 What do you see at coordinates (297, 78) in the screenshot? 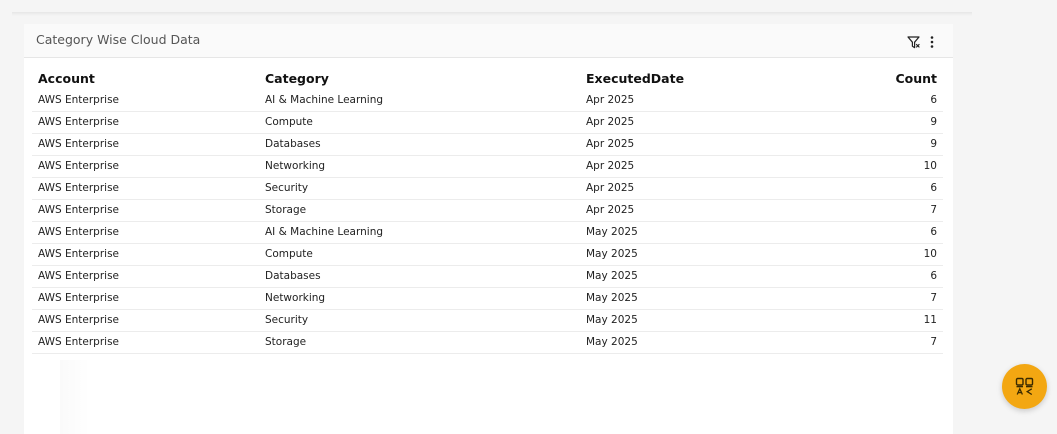
I see `column-header-category: Category` at bounding box center [297, 78].